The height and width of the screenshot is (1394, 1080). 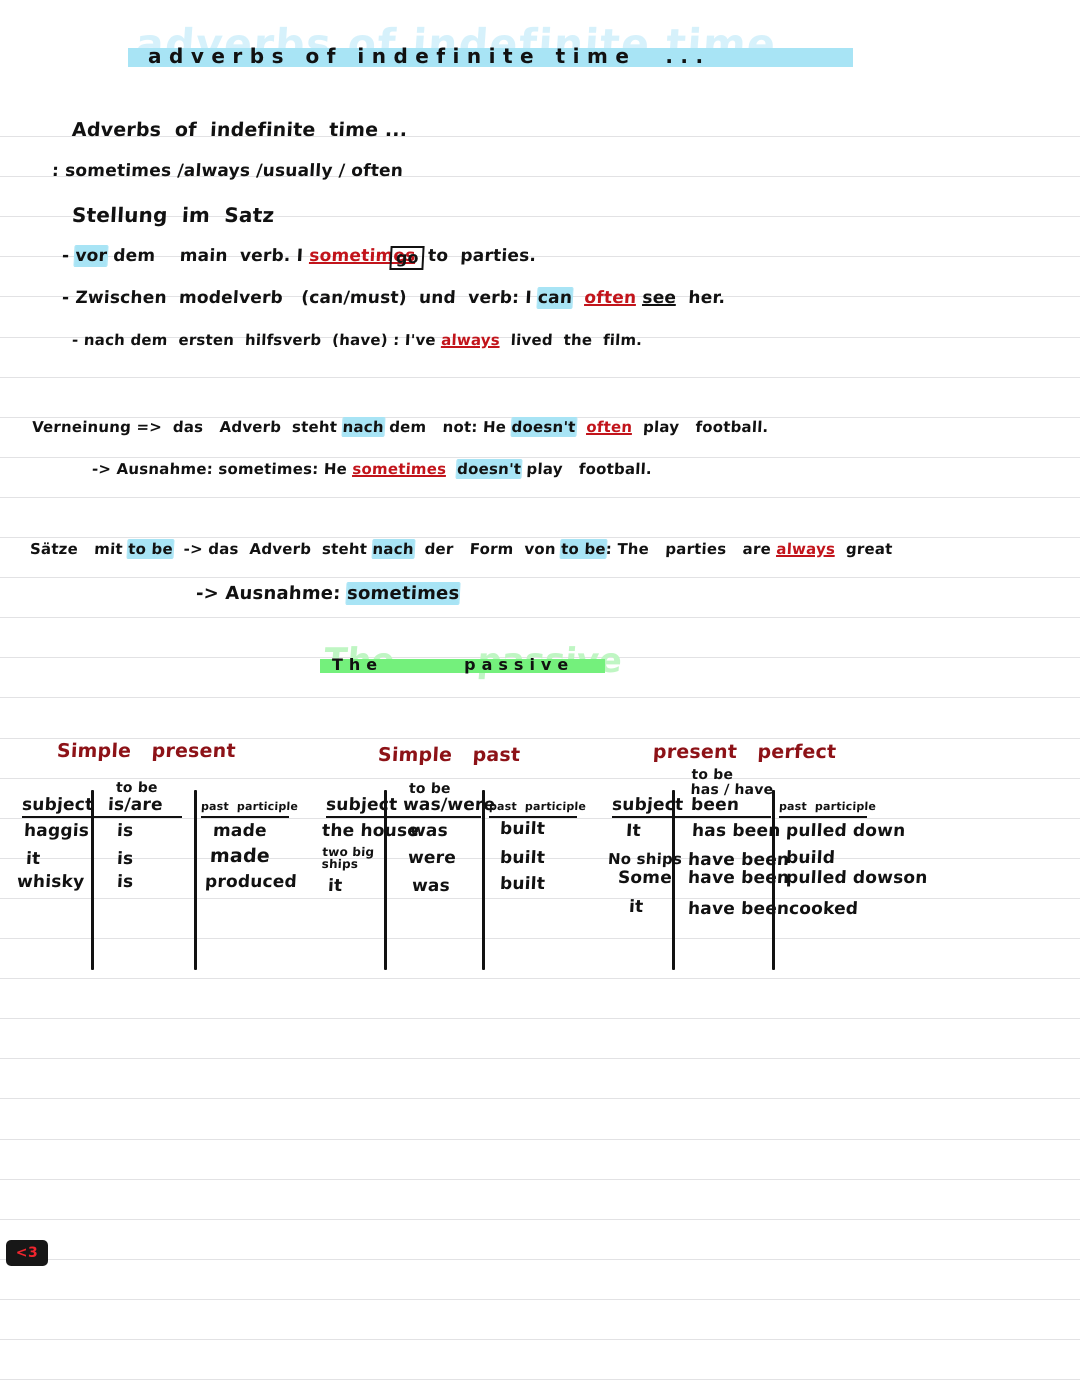 I want to click on sp-header-subject: subject, so click(x=57, y=805).